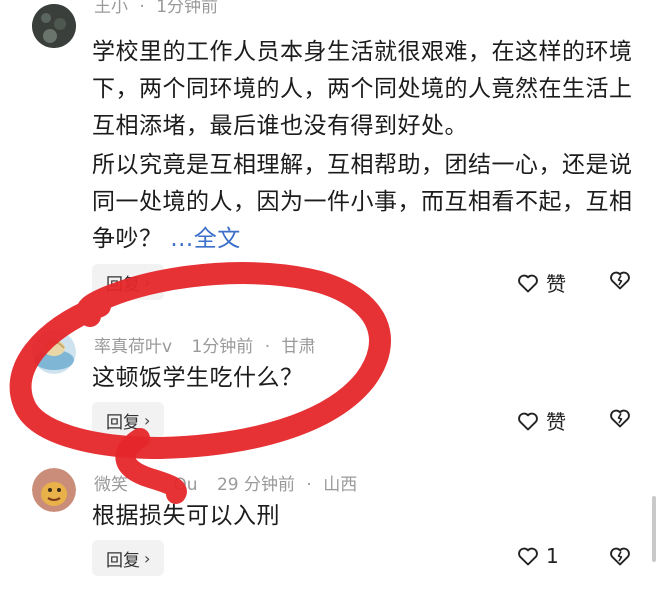  I want to click on comment-body: 这顿饭学生吃什么？, so click(366, 378).